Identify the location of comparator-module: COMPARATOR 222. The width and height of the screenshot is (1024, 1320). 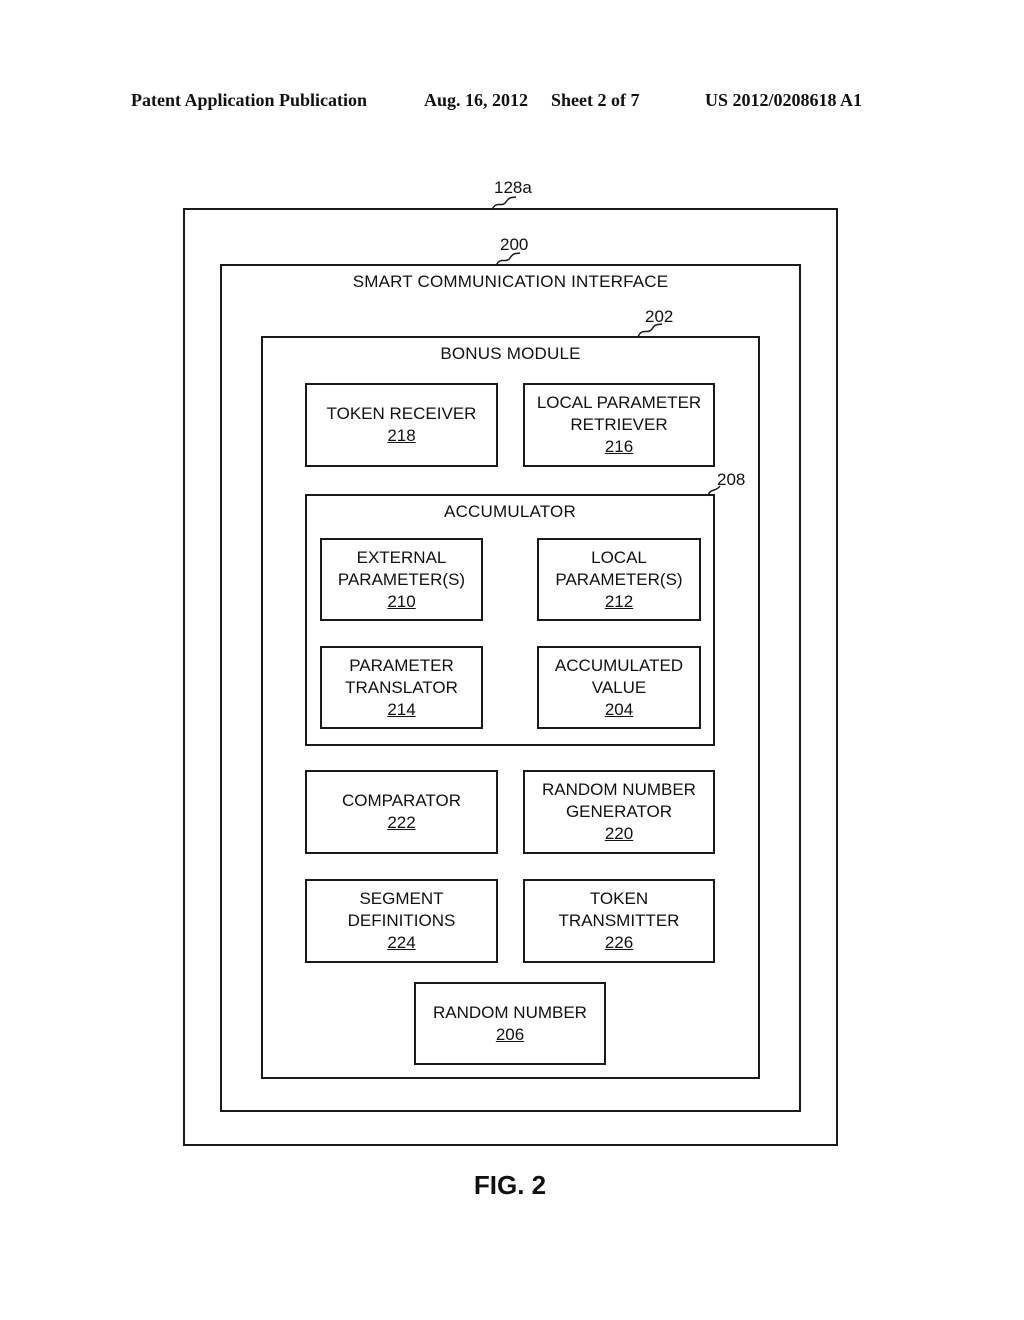
(401, 812).